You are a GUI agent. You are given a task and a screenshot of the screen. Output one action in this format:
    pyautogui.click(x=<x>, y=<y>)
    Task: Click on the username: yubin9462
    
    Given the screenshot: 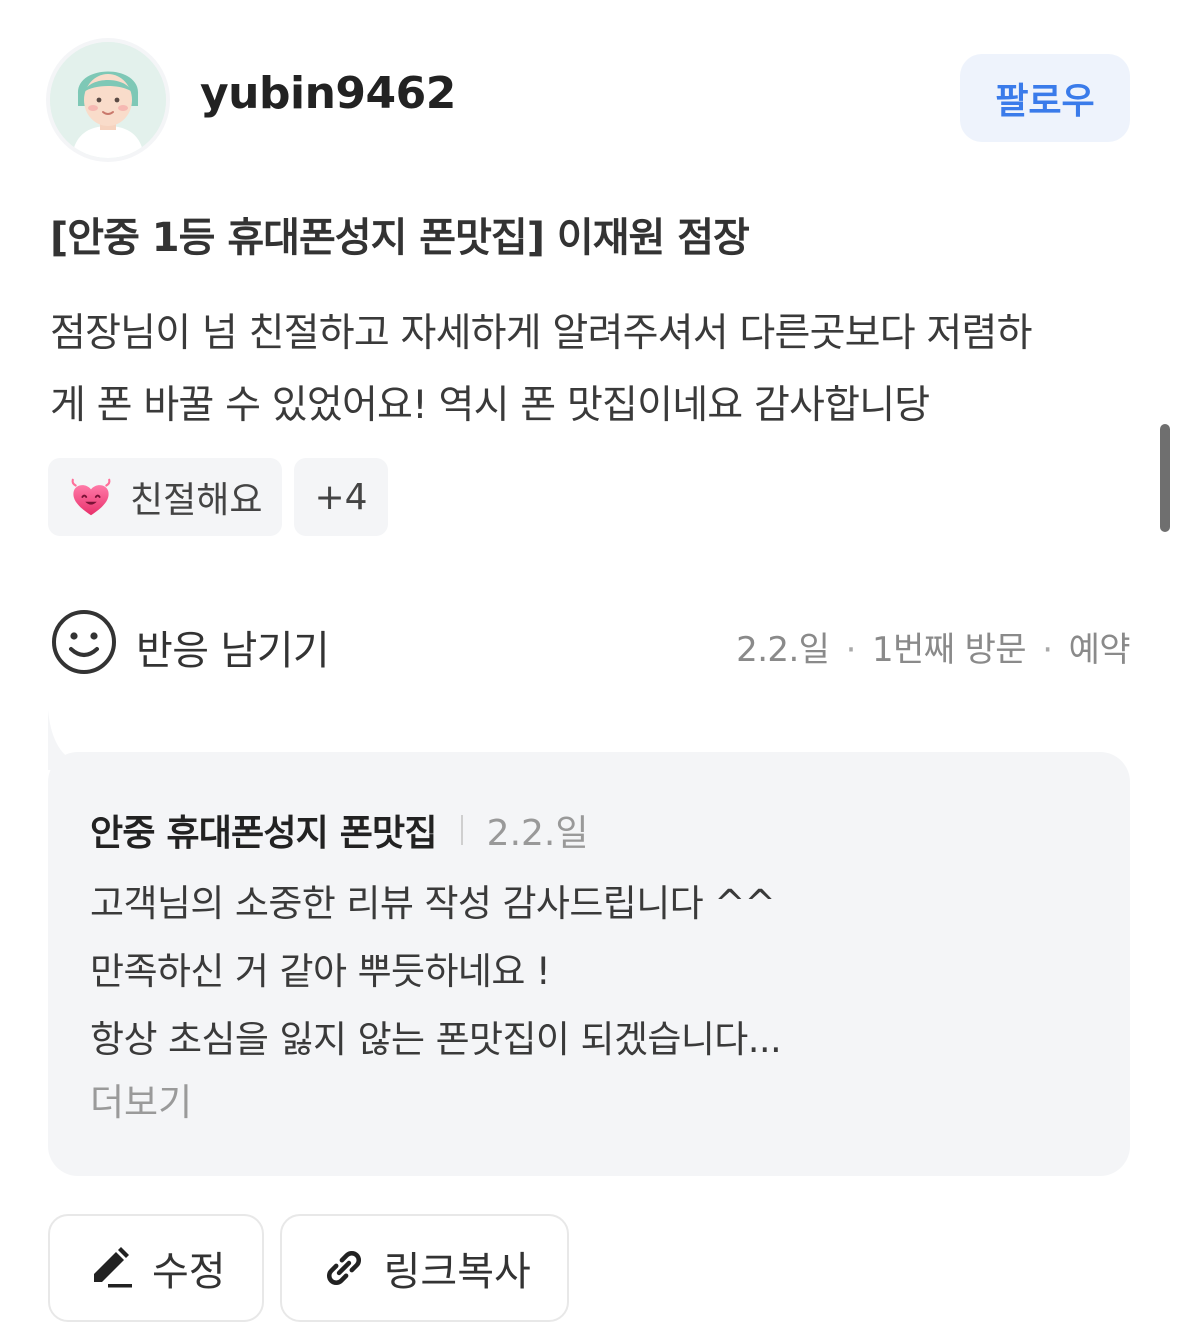 What is the action you would take?
    pyautogui.click(x=328, y=93)
    